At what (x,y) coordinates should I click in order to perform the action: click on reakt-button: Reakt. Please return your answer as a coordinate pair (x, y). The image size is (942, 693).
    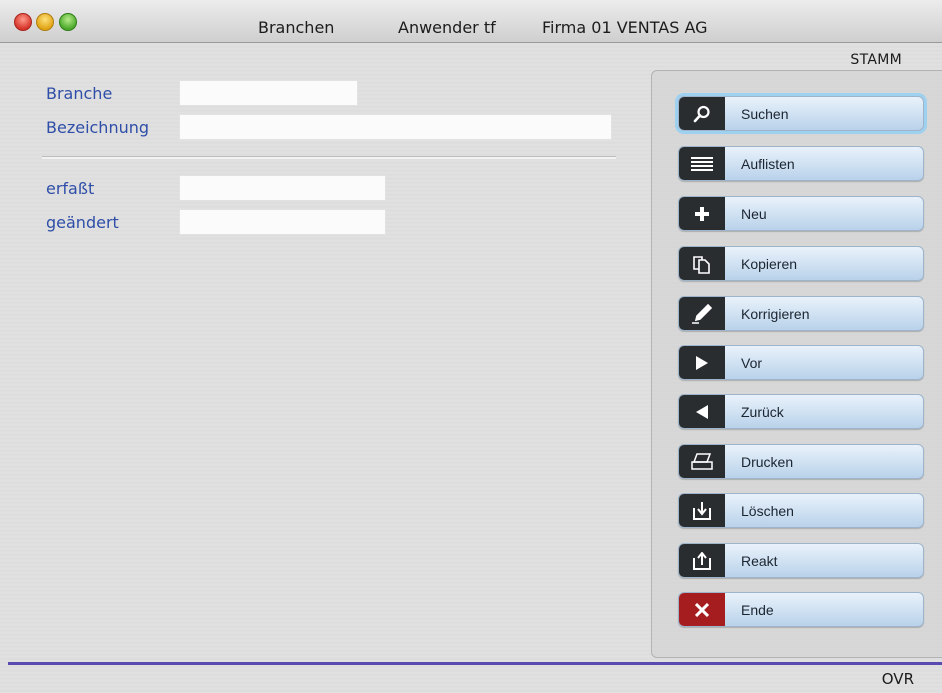
    Looking at the image, I should click on (801, 560).